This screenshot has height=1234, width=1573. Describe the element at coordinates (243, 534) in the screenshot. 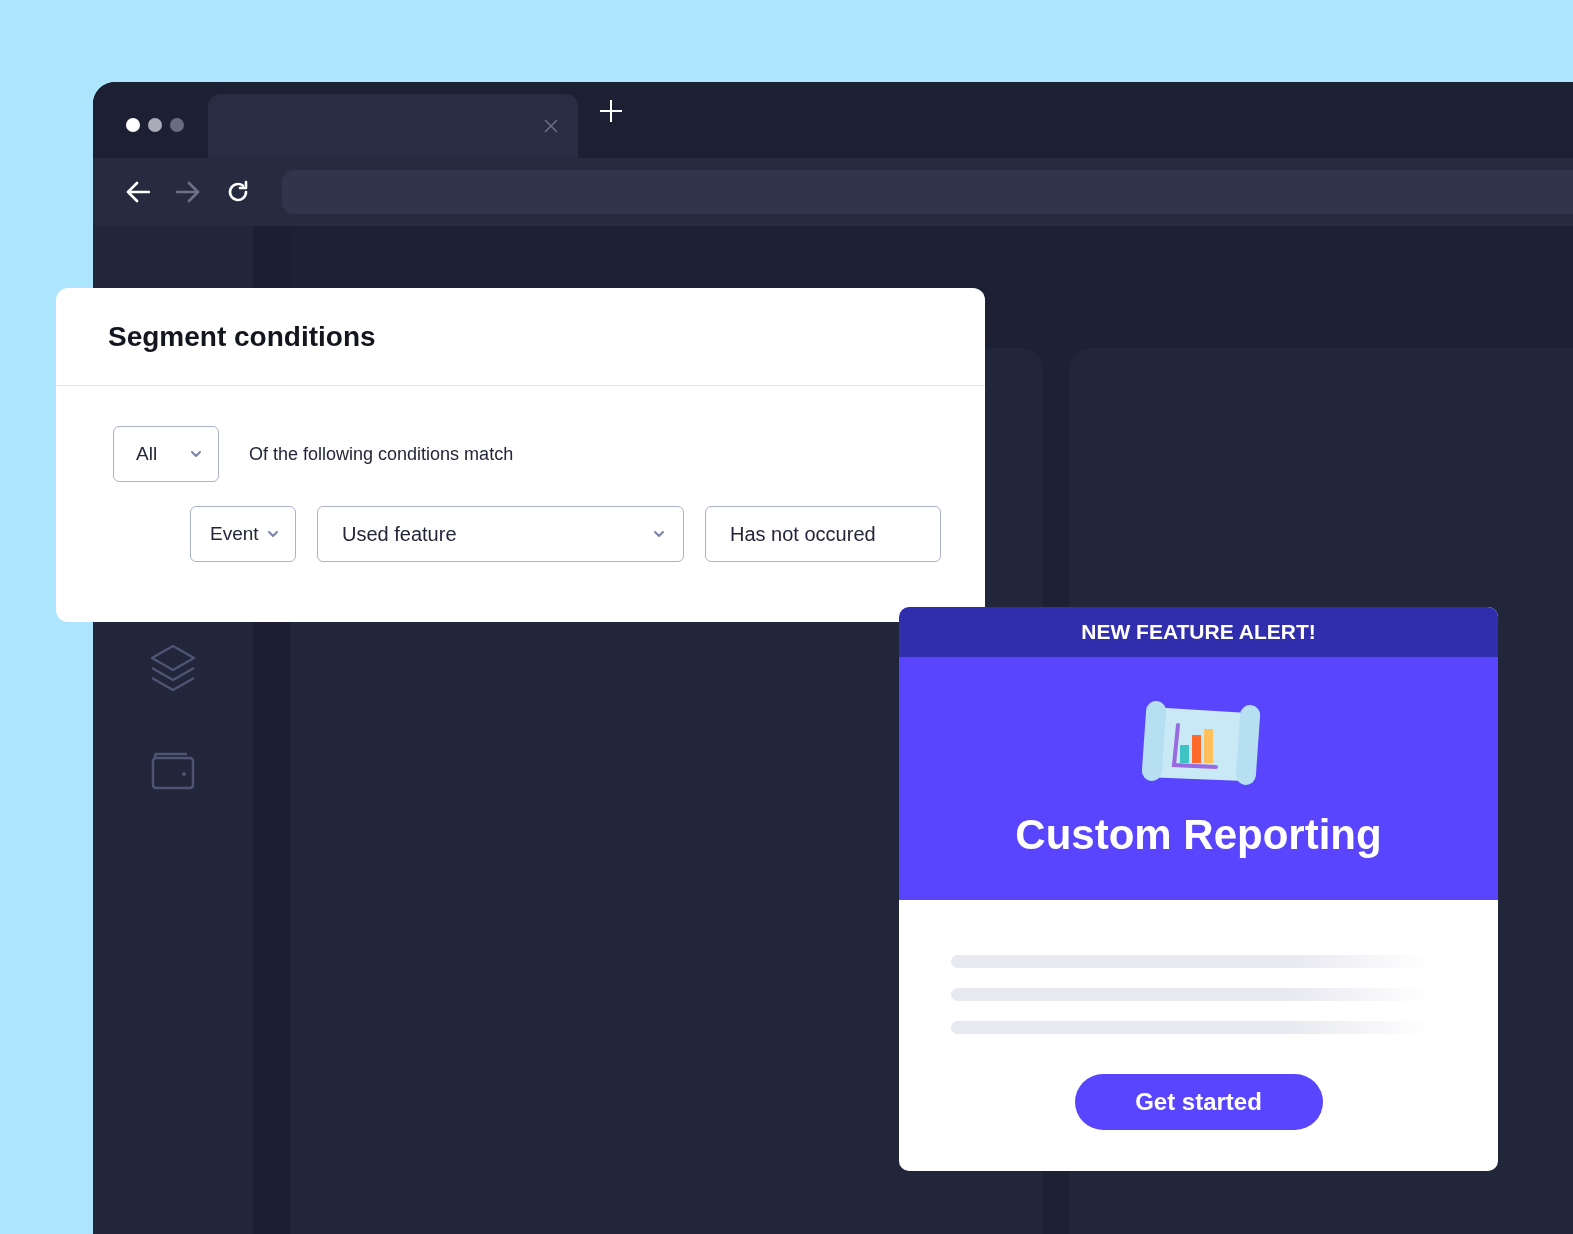

I see `type-dropdown: Event` at that location.